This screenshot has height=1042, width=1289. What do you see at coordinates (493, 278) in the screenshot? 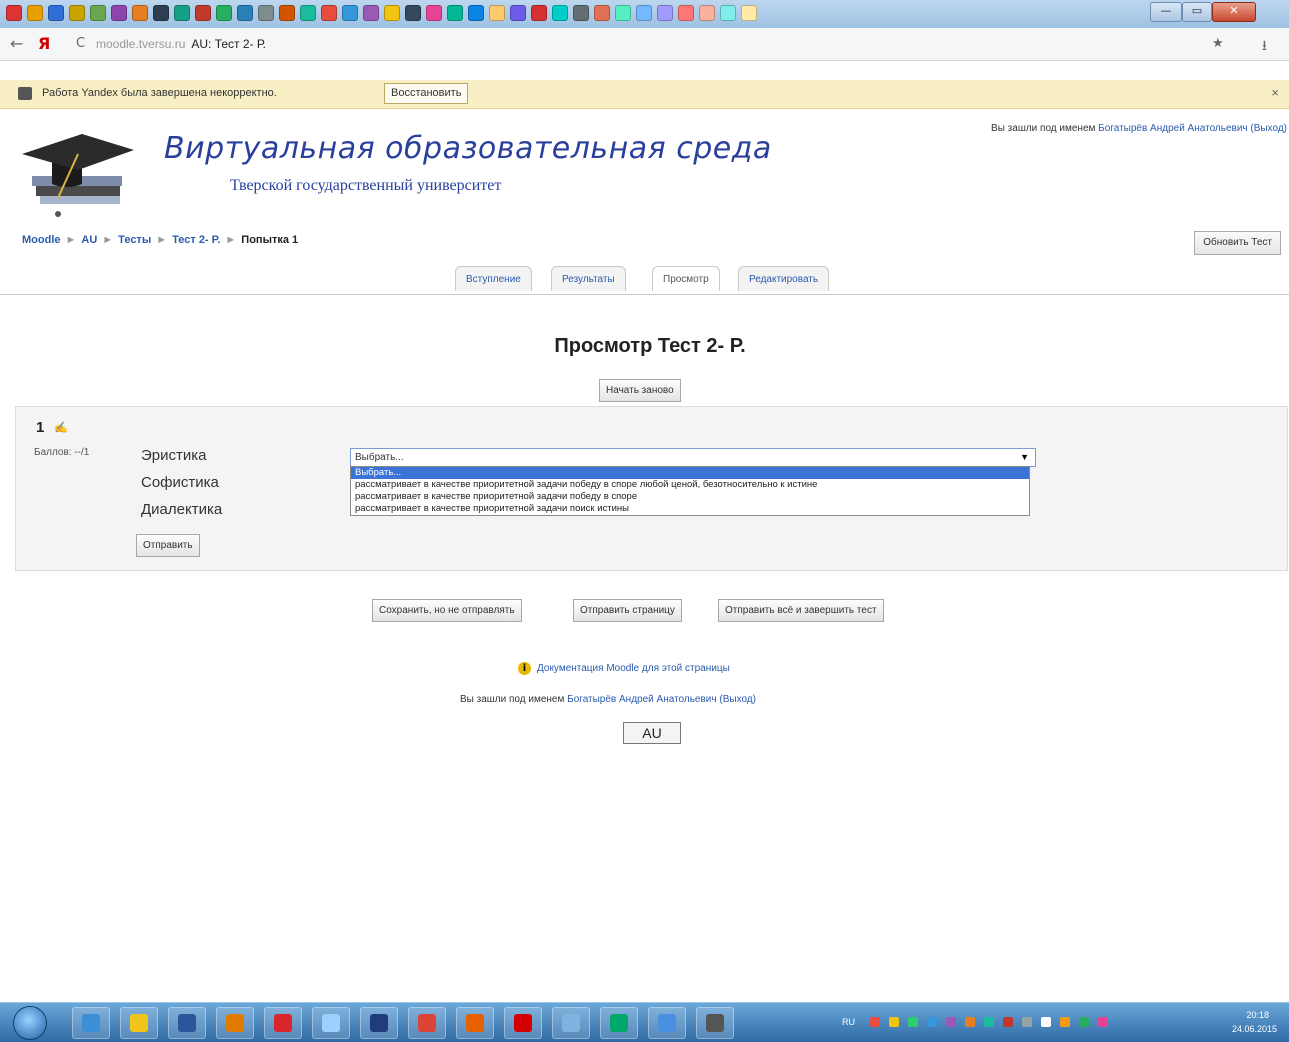
I see `tab-intro: Вступление` at bounding box center [493, 278].